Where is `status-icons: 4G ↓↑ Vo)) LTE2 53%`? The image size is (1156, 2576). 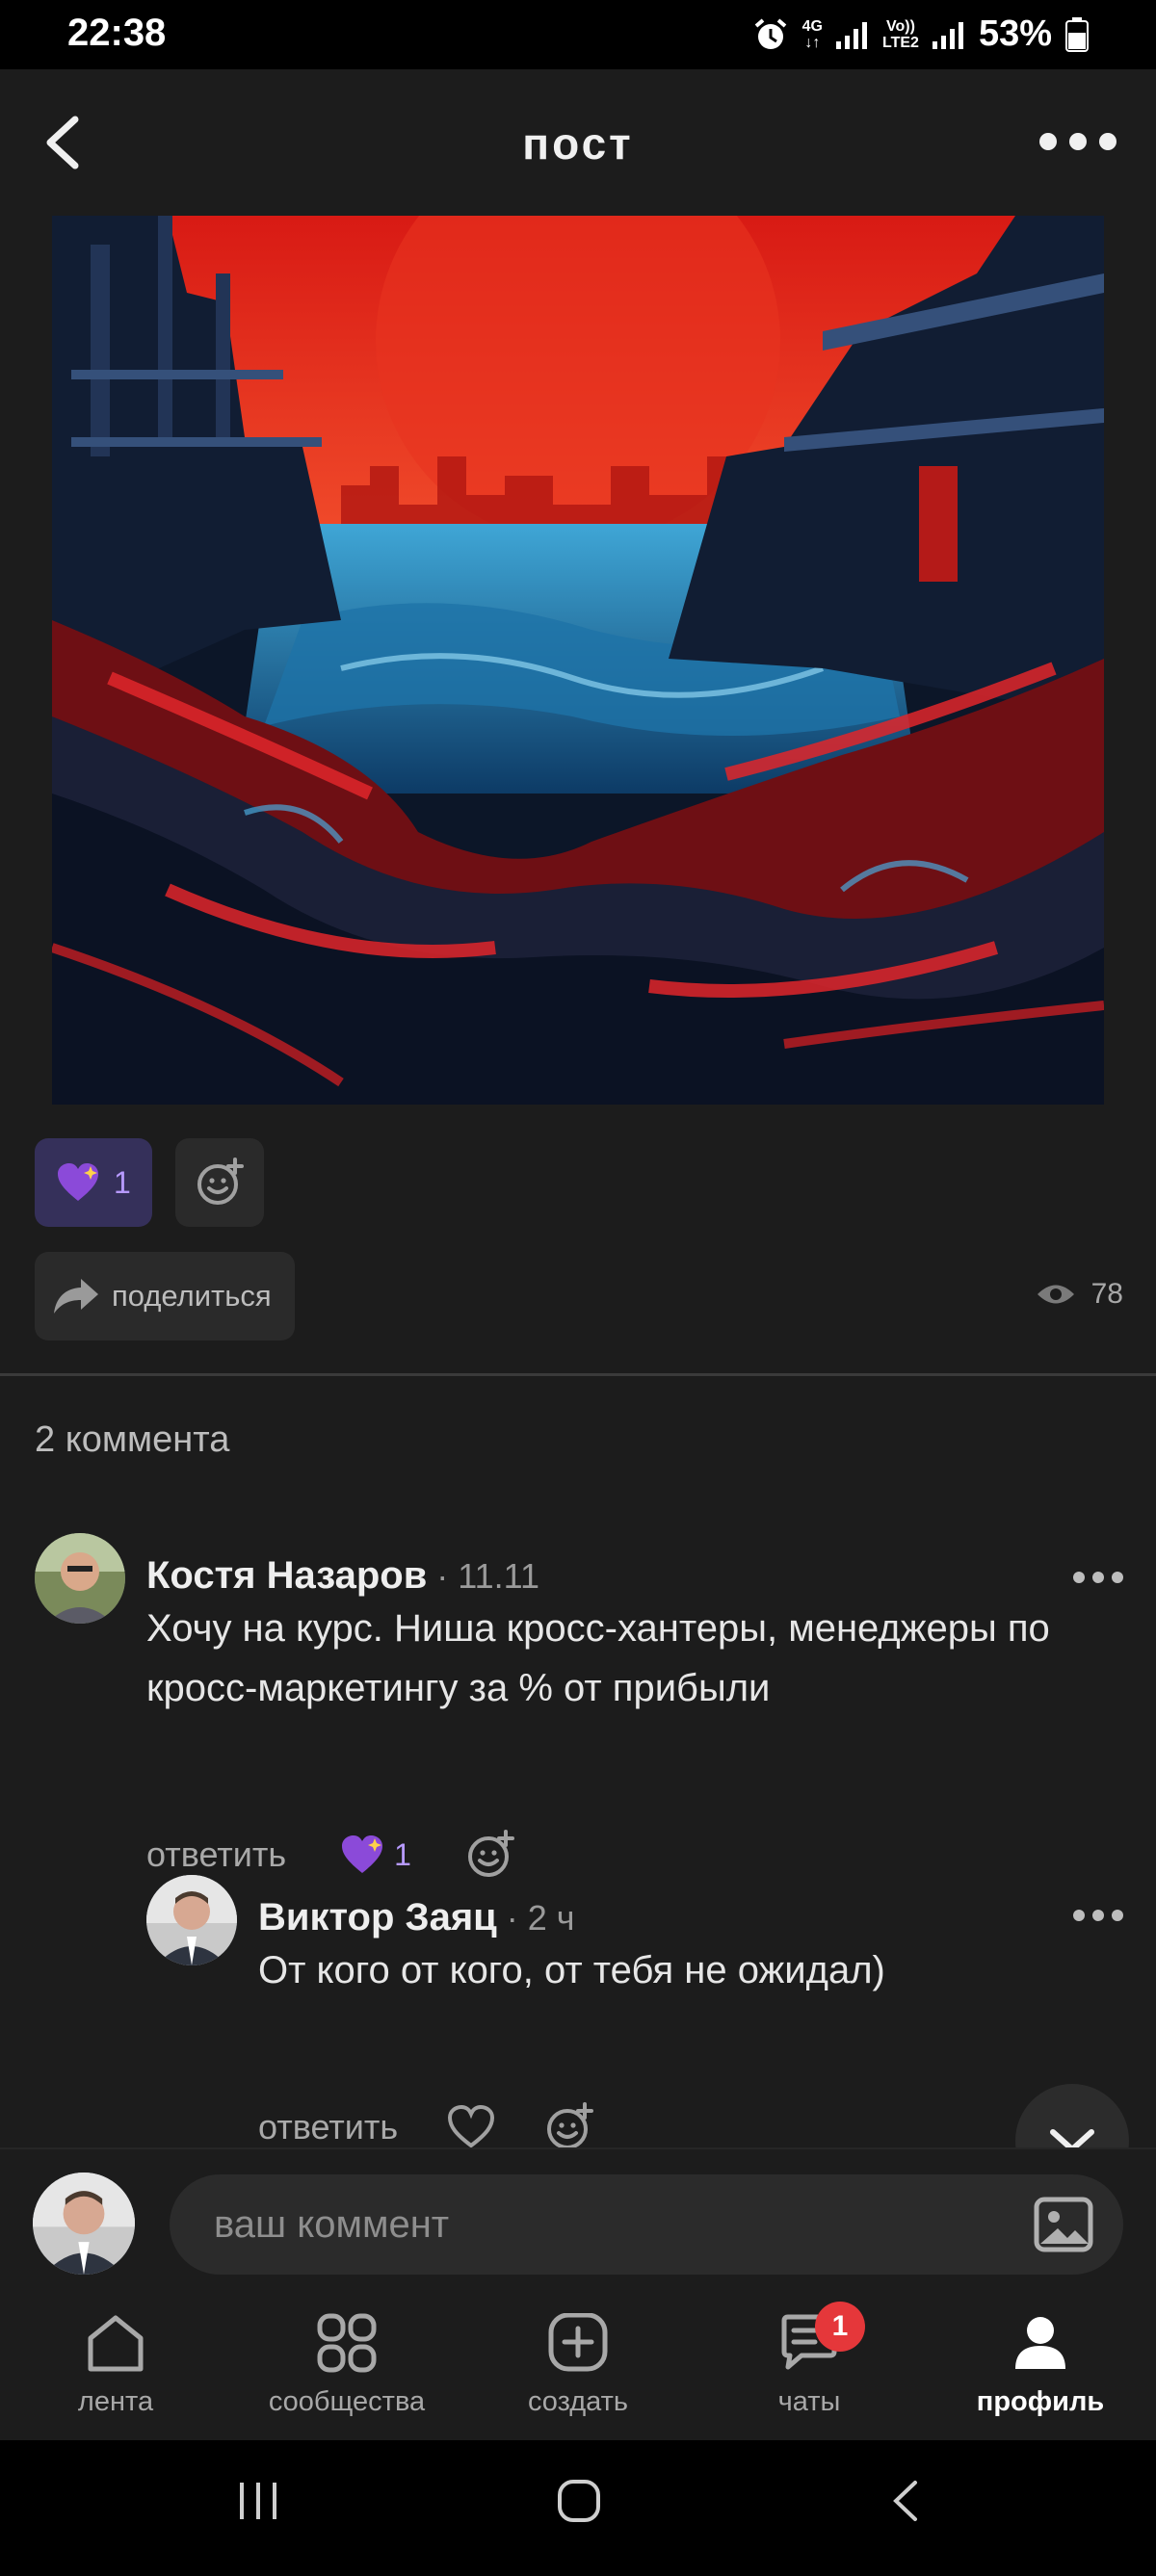 status-icons: 4G ↓↑ Vo)) LTE2 53% is located at coordinates (920, 34).